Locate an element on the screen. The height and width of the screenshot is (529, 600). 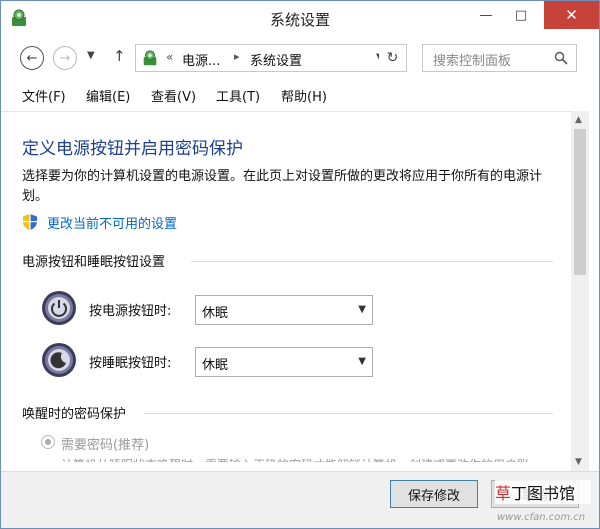
refresh-button: ↻ is located at coordinates (393, 58).